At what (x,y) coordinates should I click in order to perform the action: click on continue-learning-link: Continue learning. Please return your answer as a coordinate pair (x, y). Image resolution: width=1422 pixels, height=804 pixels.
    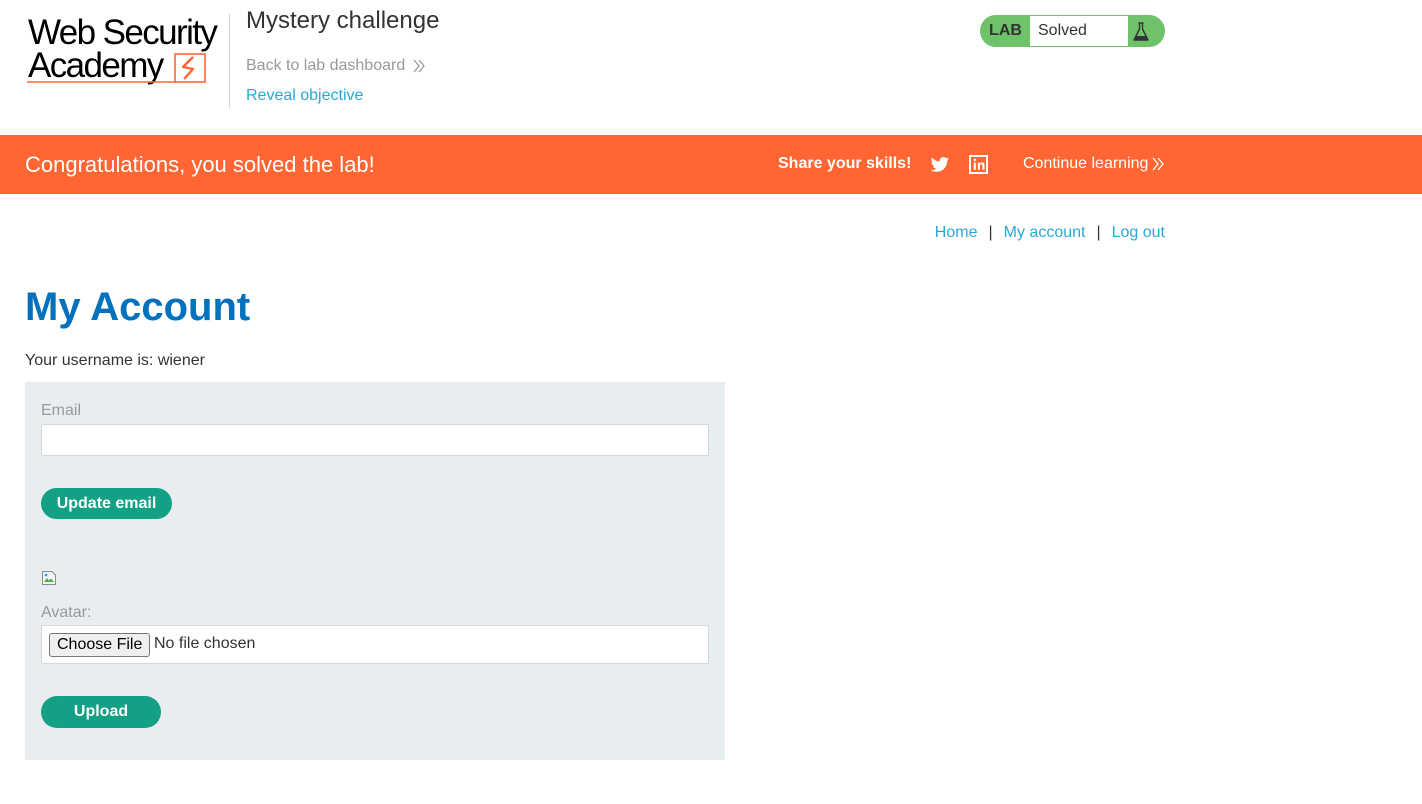
    Looking at the image, I should click on (1094, 164).